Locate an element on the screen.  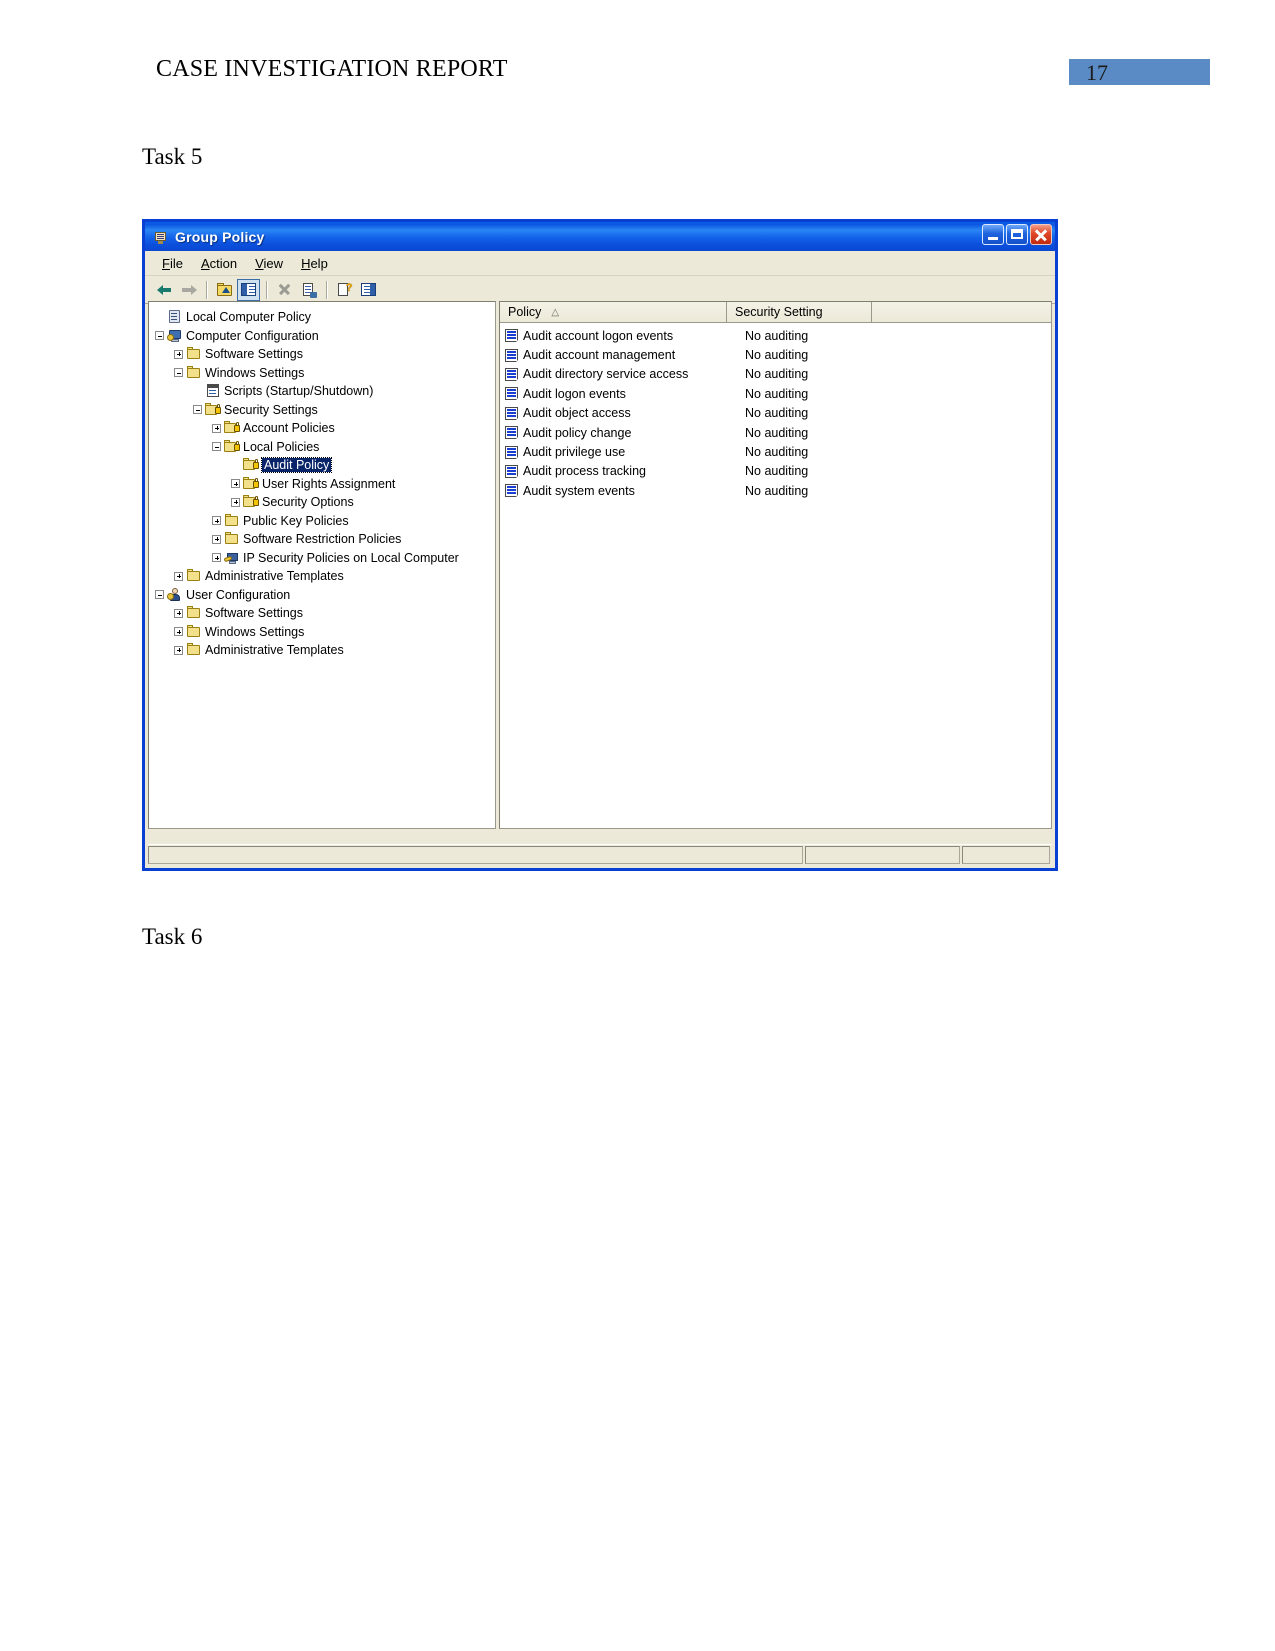
tree-item-user-configuration: User Configuration is located at coordinates (325, 595).